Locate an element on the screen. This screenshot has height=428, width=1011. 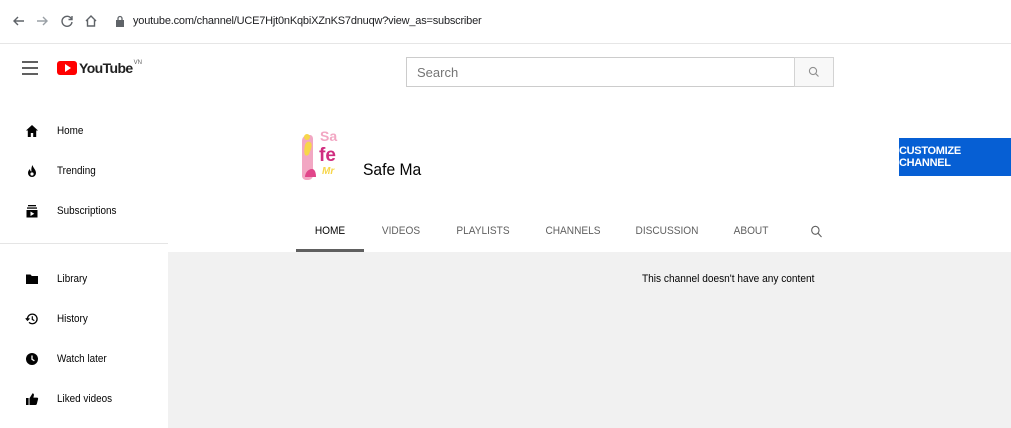
svg-text: fe is located at coordinates (327, 155).